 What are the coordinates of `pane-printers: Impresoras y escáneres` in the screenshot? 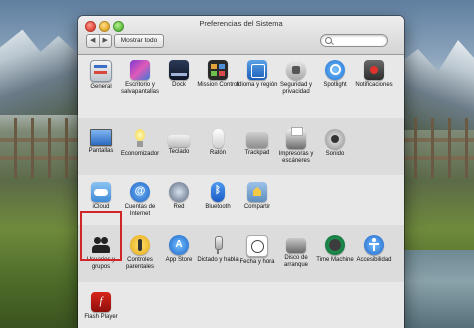 It's located at (296, 154).